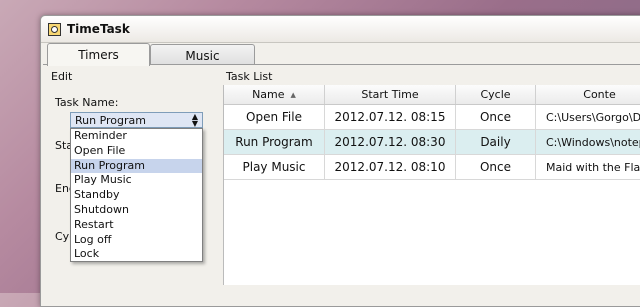  Describe the element at coordinates (54, 29) in the screenshot. I see `app-icon` at that location.